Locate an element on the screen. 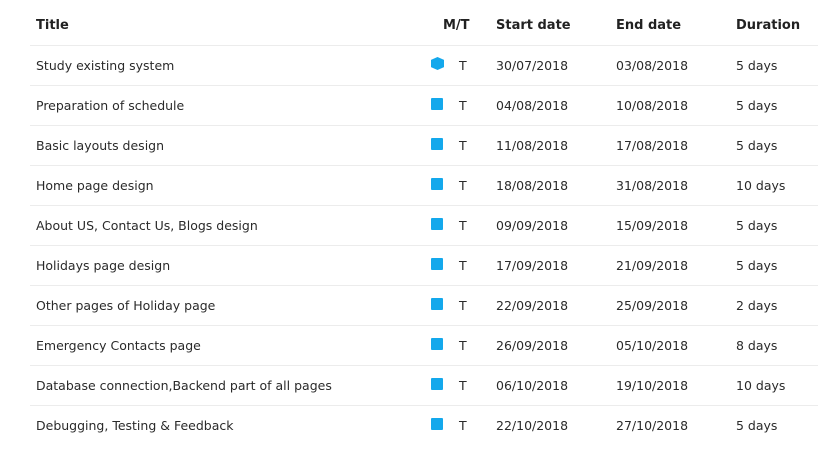 The width and height of the screenshot is (818, 450). milestone-hexagon-icon is located at coordinates (437, 66).